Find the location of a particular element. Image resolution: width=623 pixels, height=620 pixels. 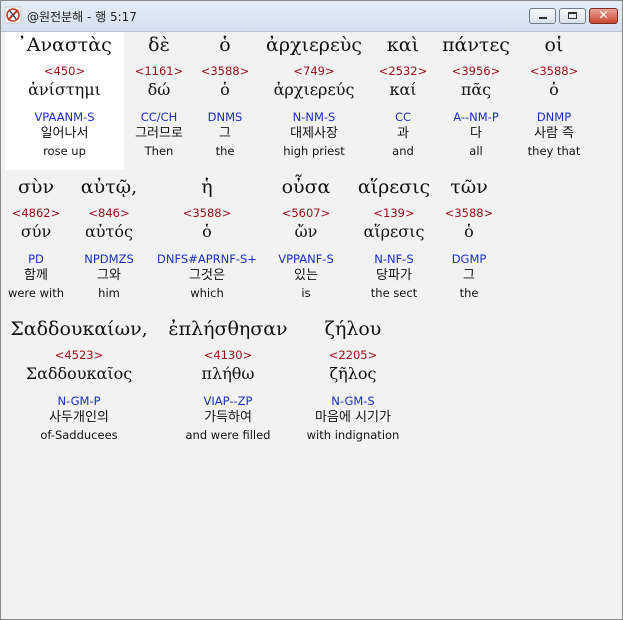

word-card: οἱ <3588> ὁ DNMP 사람 즉 they that is located at coordinates (554, 95).